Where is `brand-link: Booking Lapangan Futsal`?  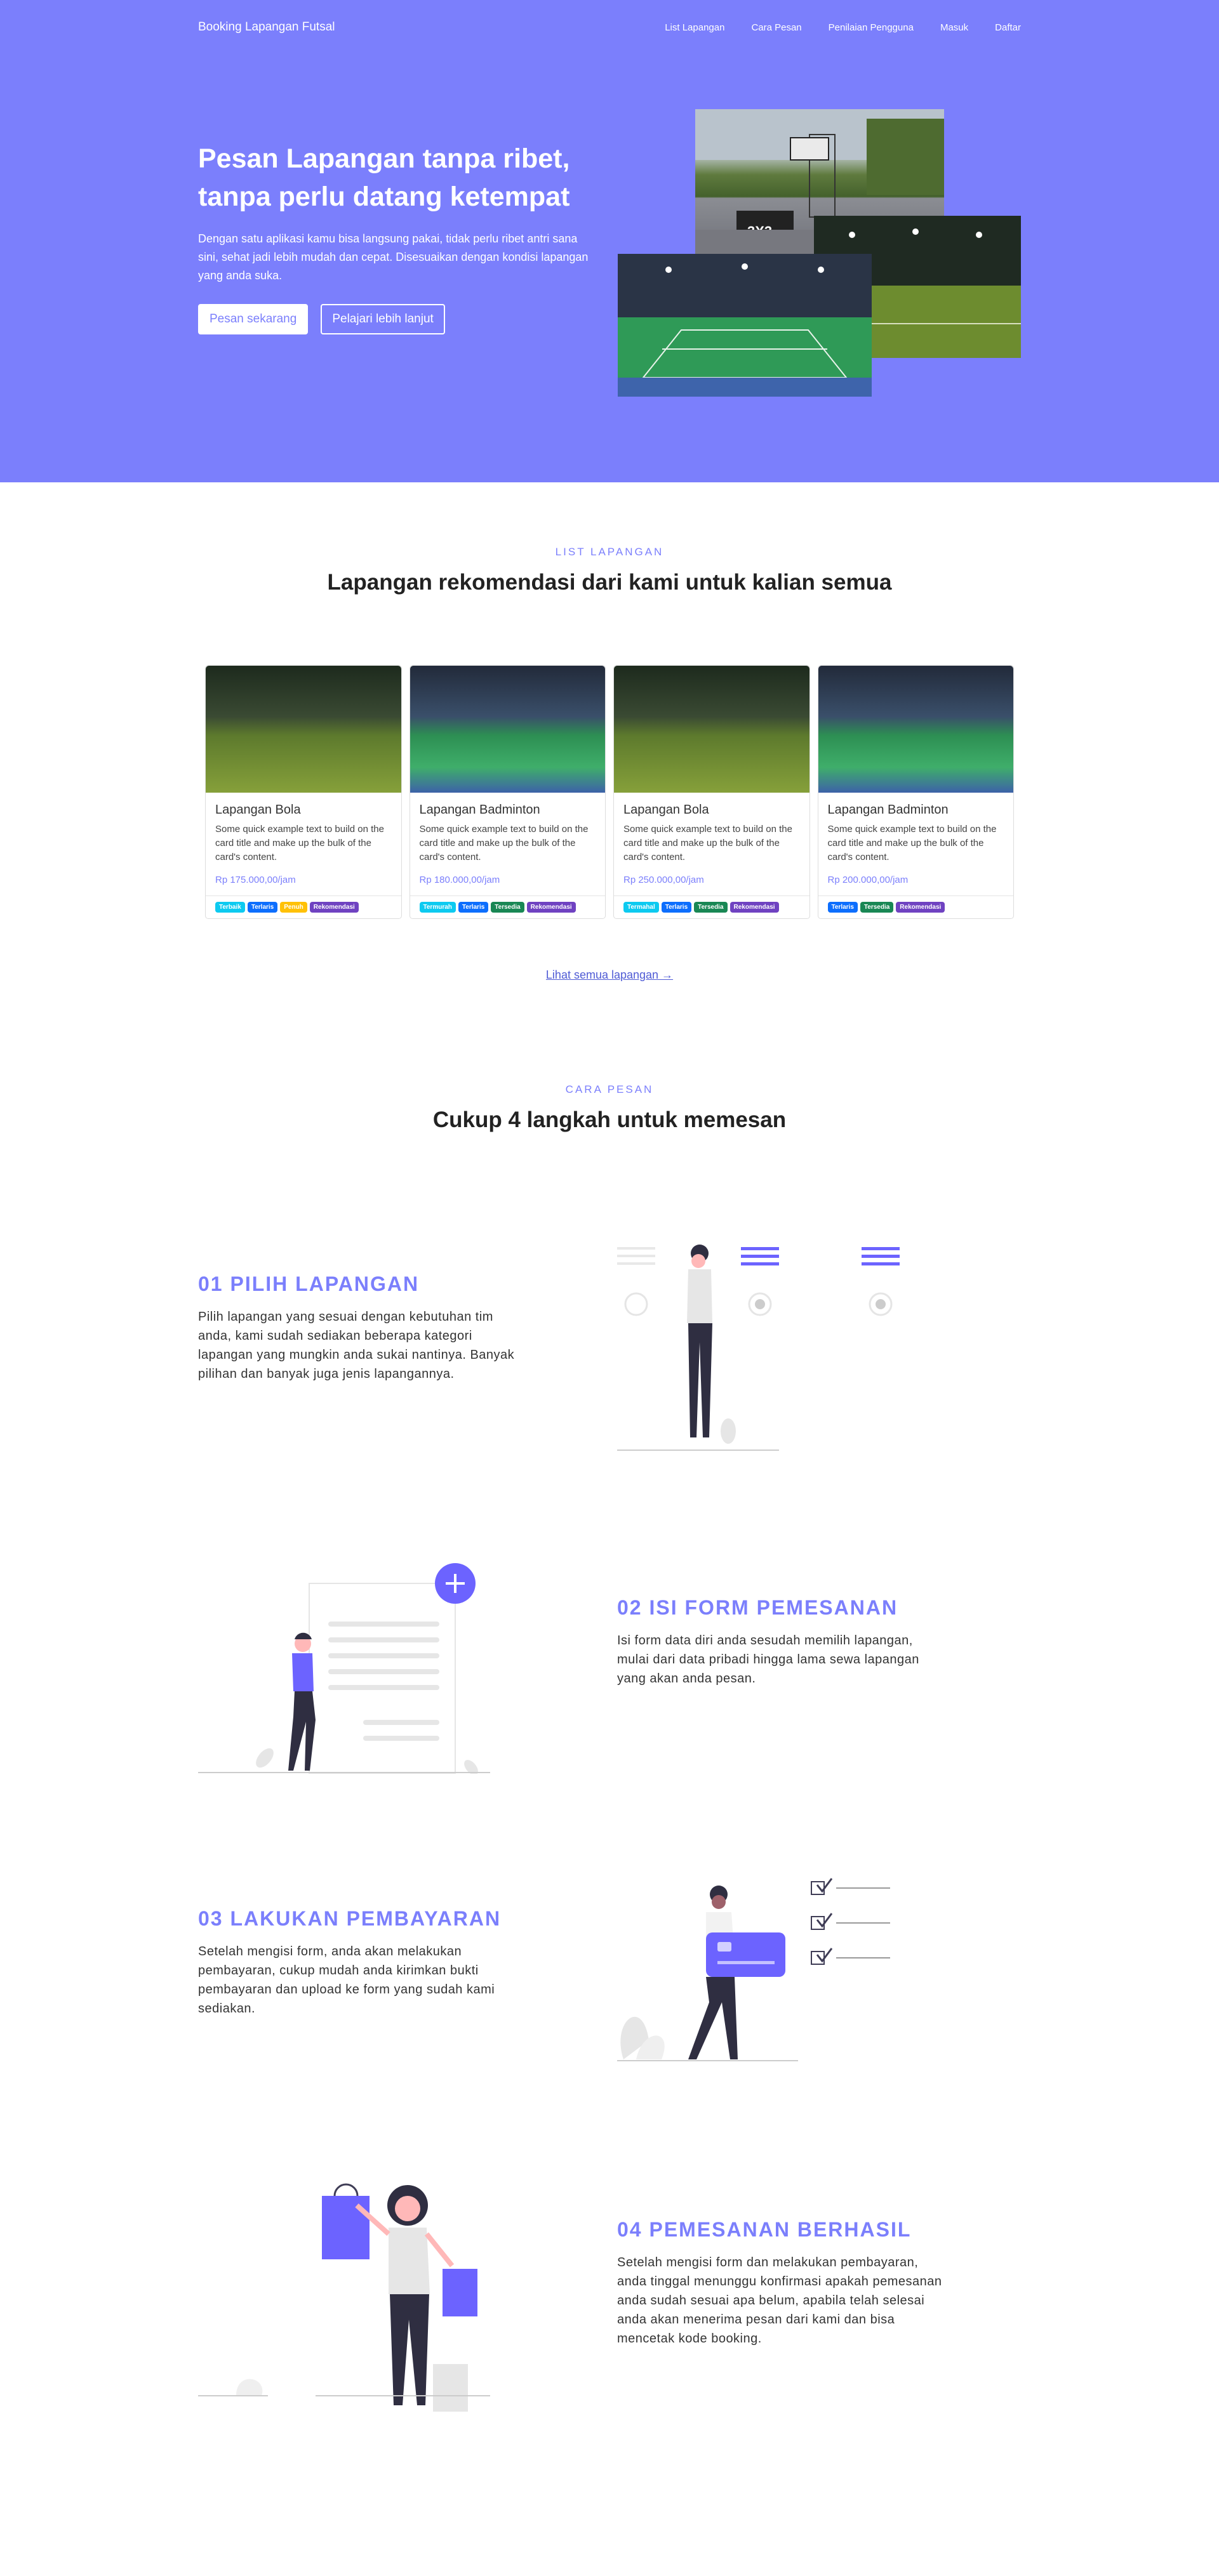
brand-link: Booking Lapangan Futsal is located at coordinates (266, 27).